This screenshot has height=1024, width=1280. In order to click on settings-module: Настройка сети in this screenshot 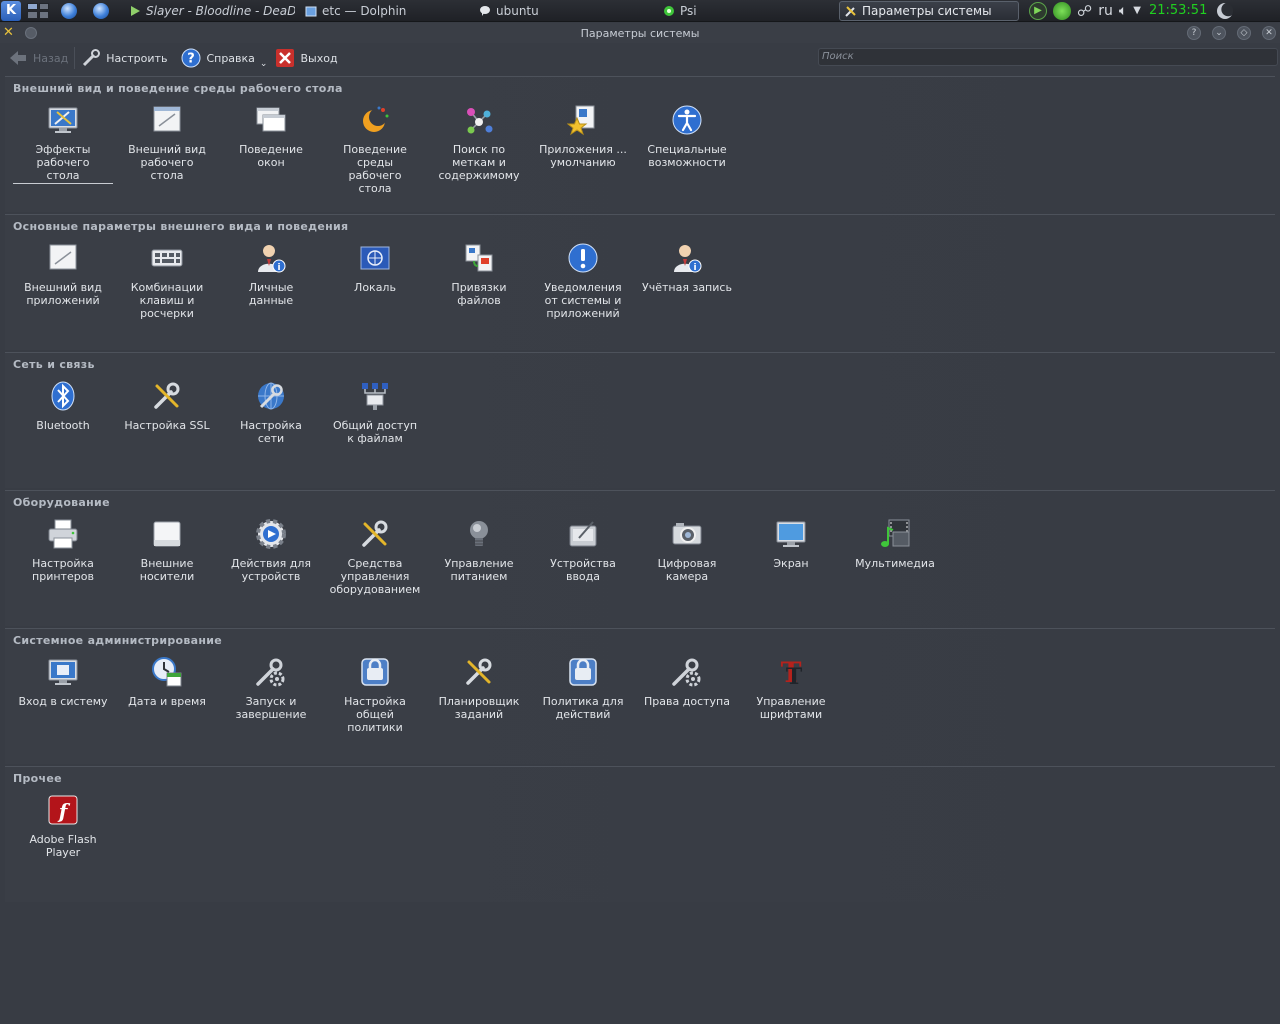, I will do `click(271, 412)`.